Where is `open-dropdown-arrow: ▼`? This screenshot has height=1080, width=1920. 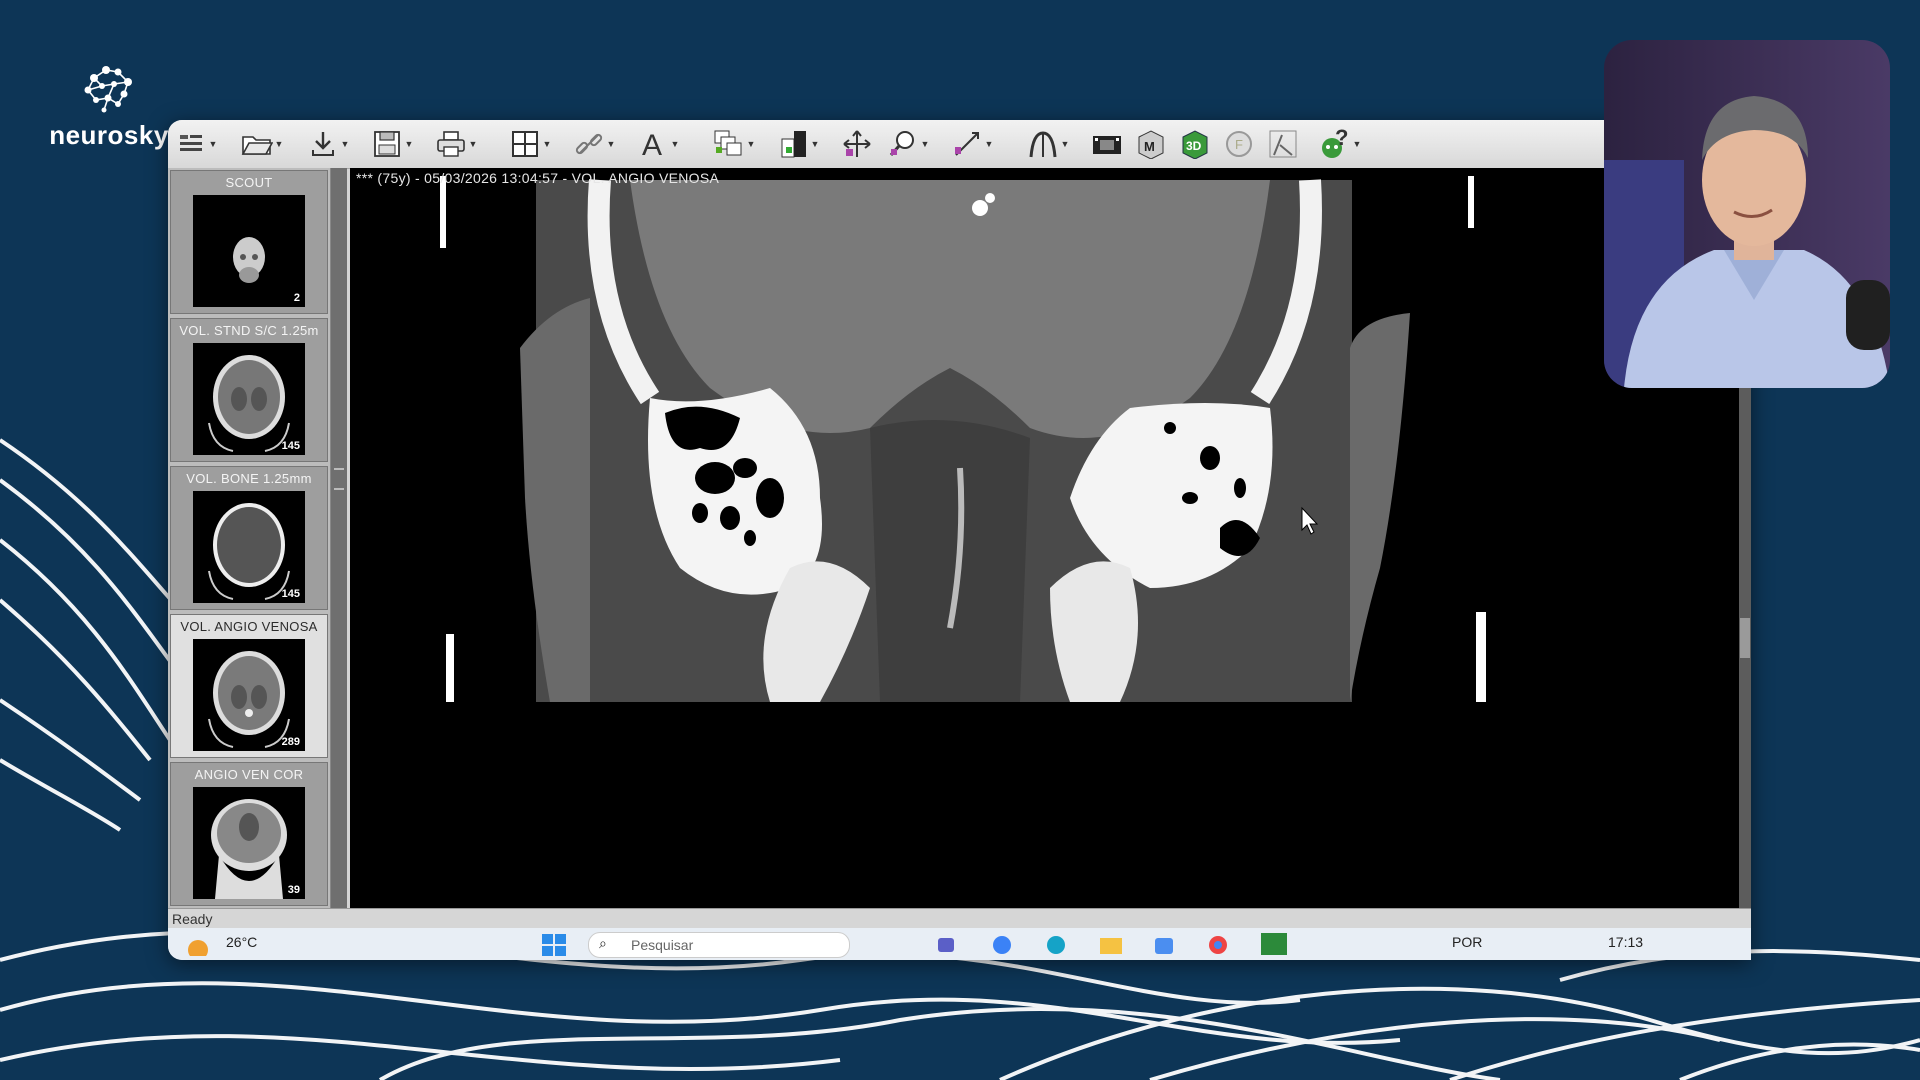 open-dropdown-arrow: ▼ is located at coordinates (279, 144).